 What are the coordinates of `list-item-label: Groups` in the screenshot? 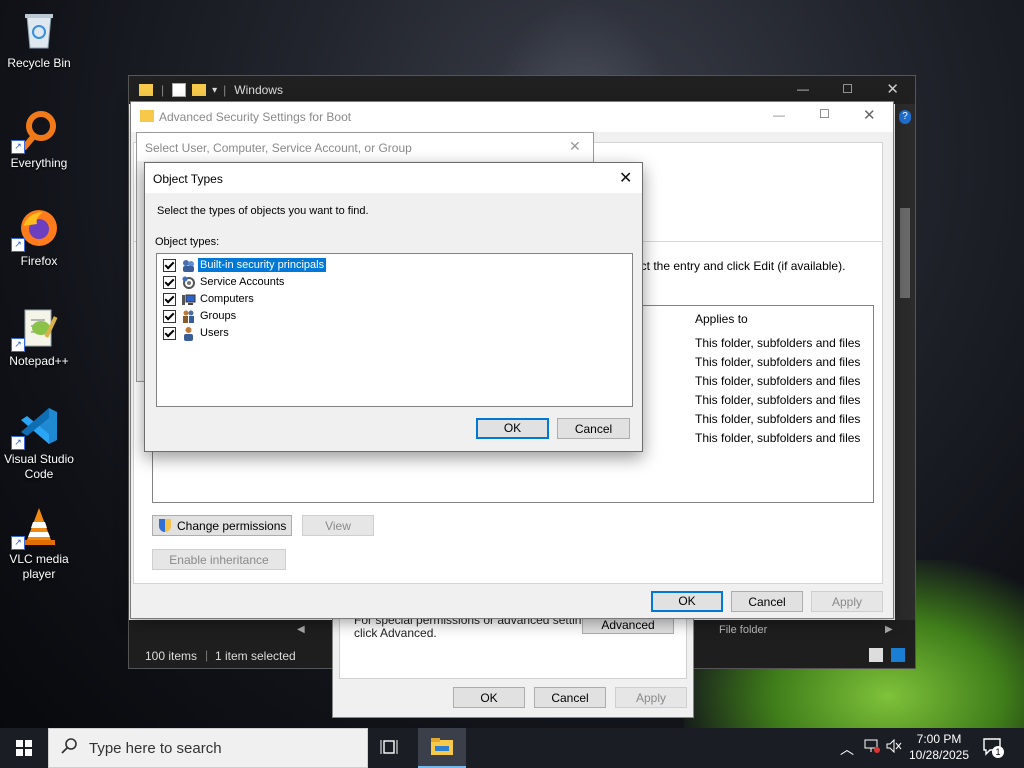 It's located at (218, 316).